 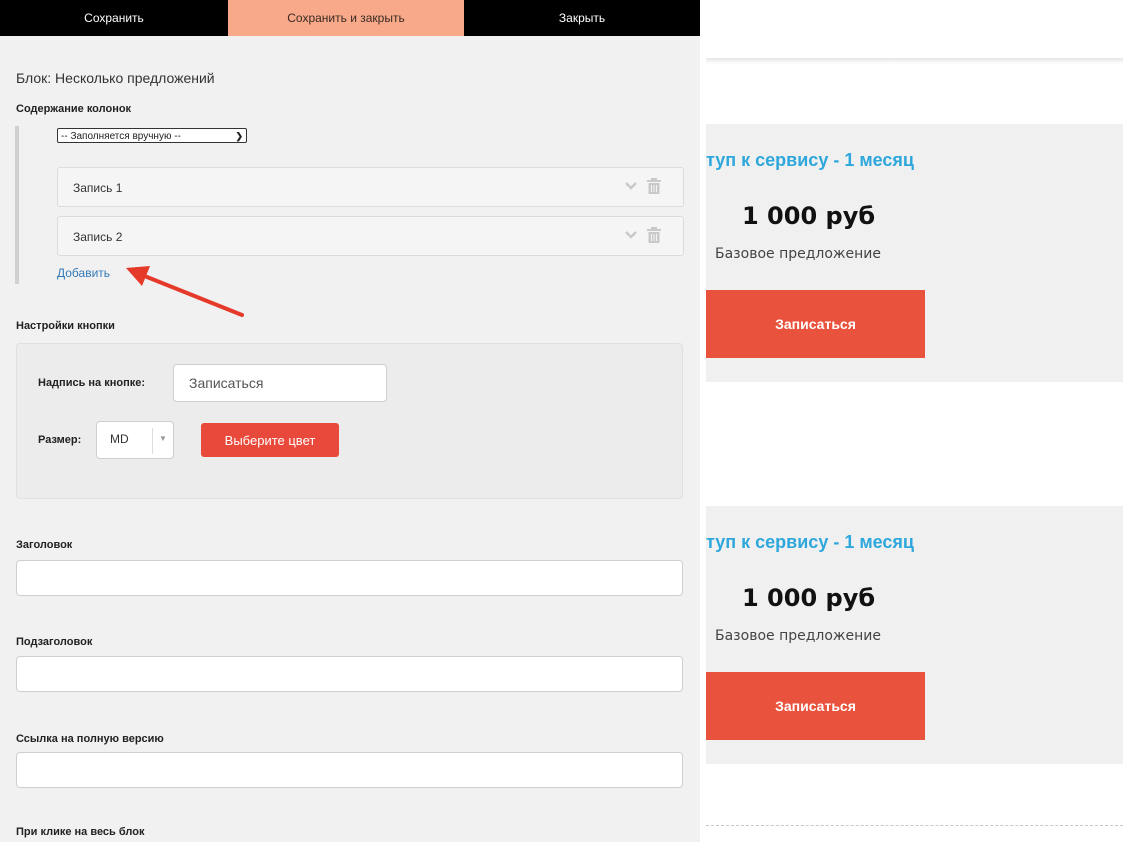 I want to click on choose-color-button: Выберите цвет, so click(x=270, y=440).